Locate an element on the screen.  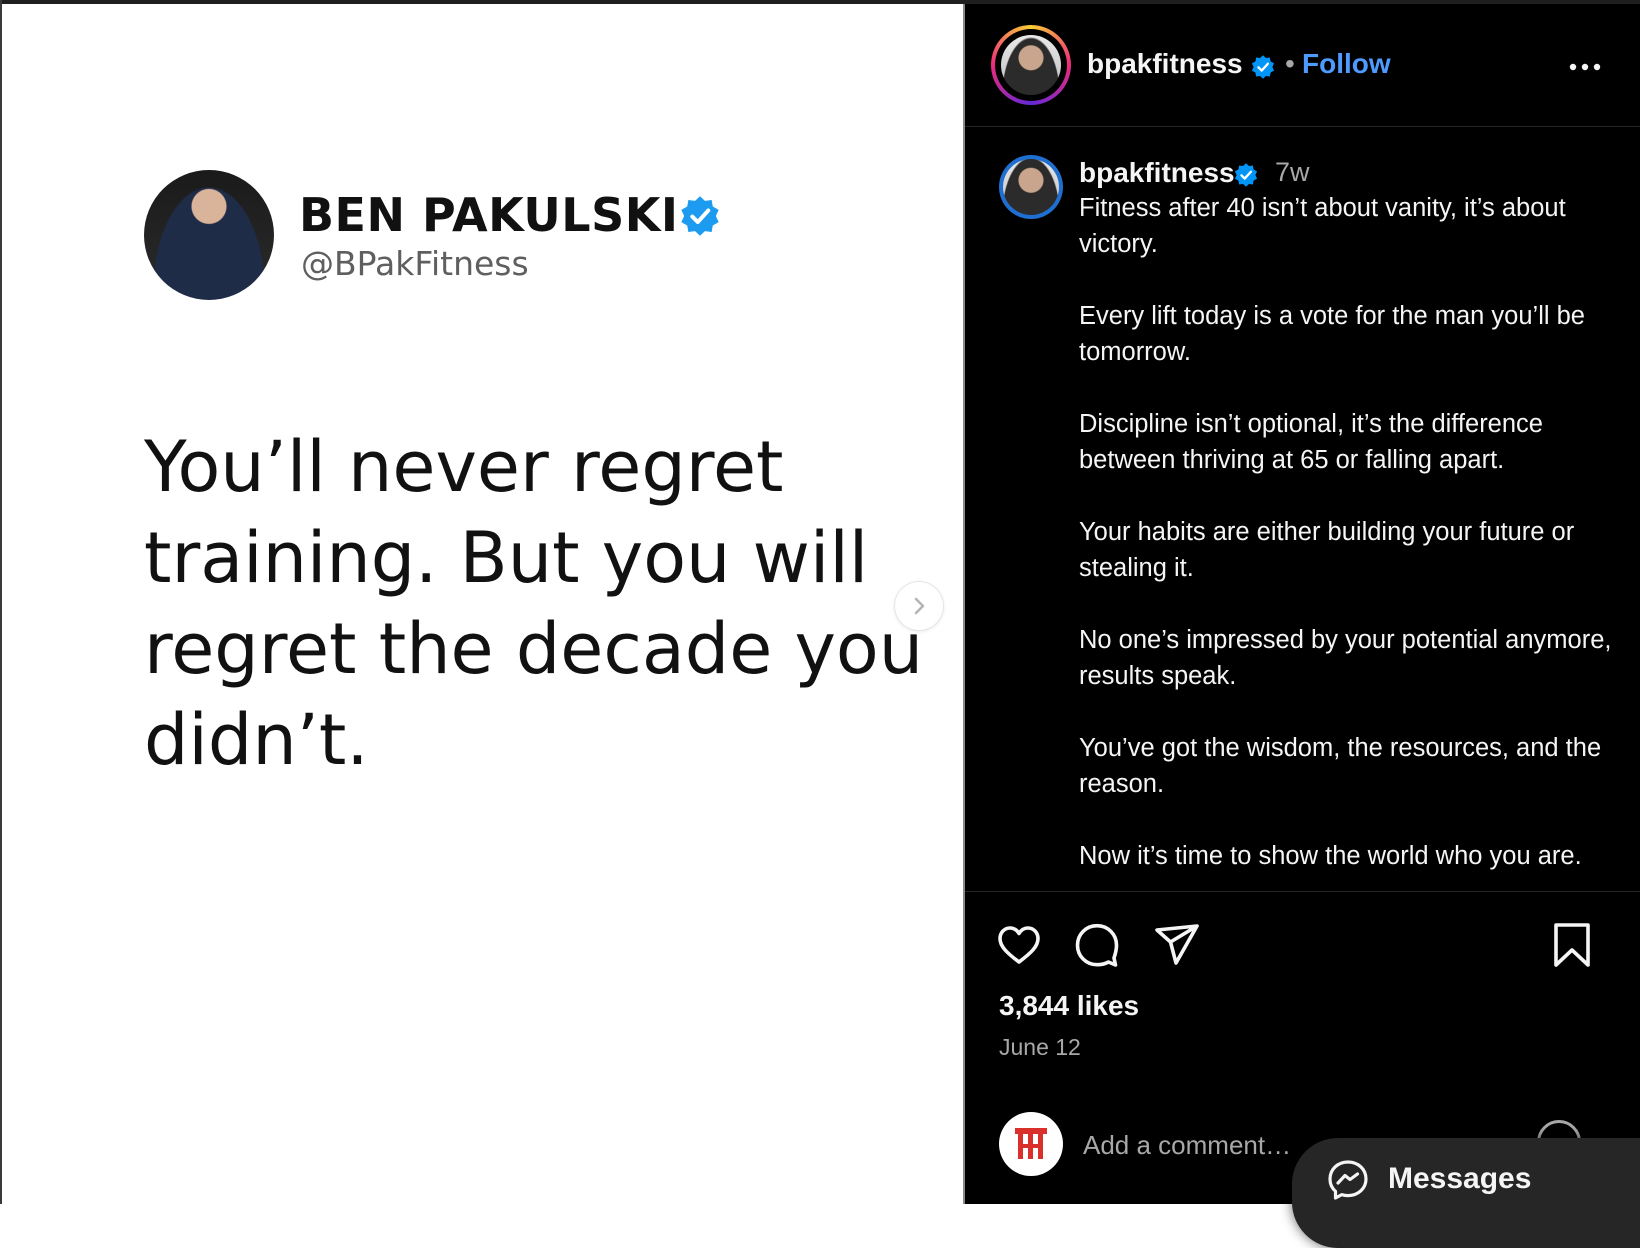
caption-timestamp: 7w is located at coordinates (1292, 172).